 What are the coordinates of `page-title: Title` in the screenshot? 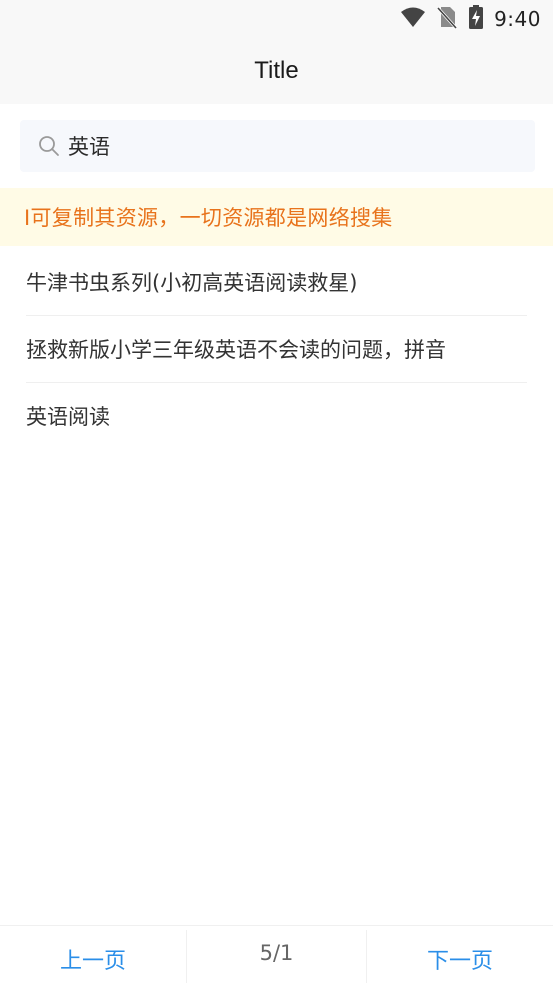 It's located at (276, 70).